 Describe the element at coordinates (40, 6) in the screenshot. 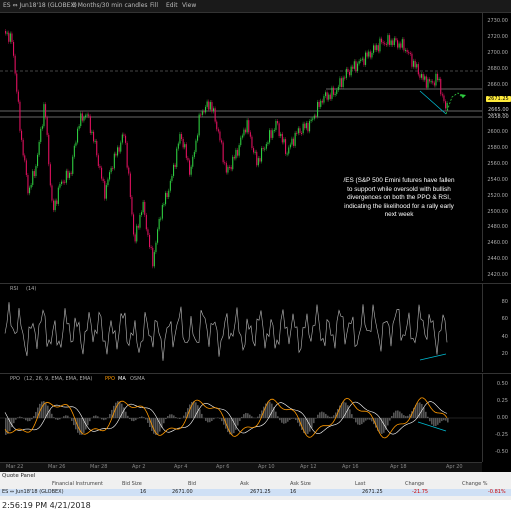

I see `symbol-label: ES ⇔ Jun18'18 (GLOBEX)` at that location.